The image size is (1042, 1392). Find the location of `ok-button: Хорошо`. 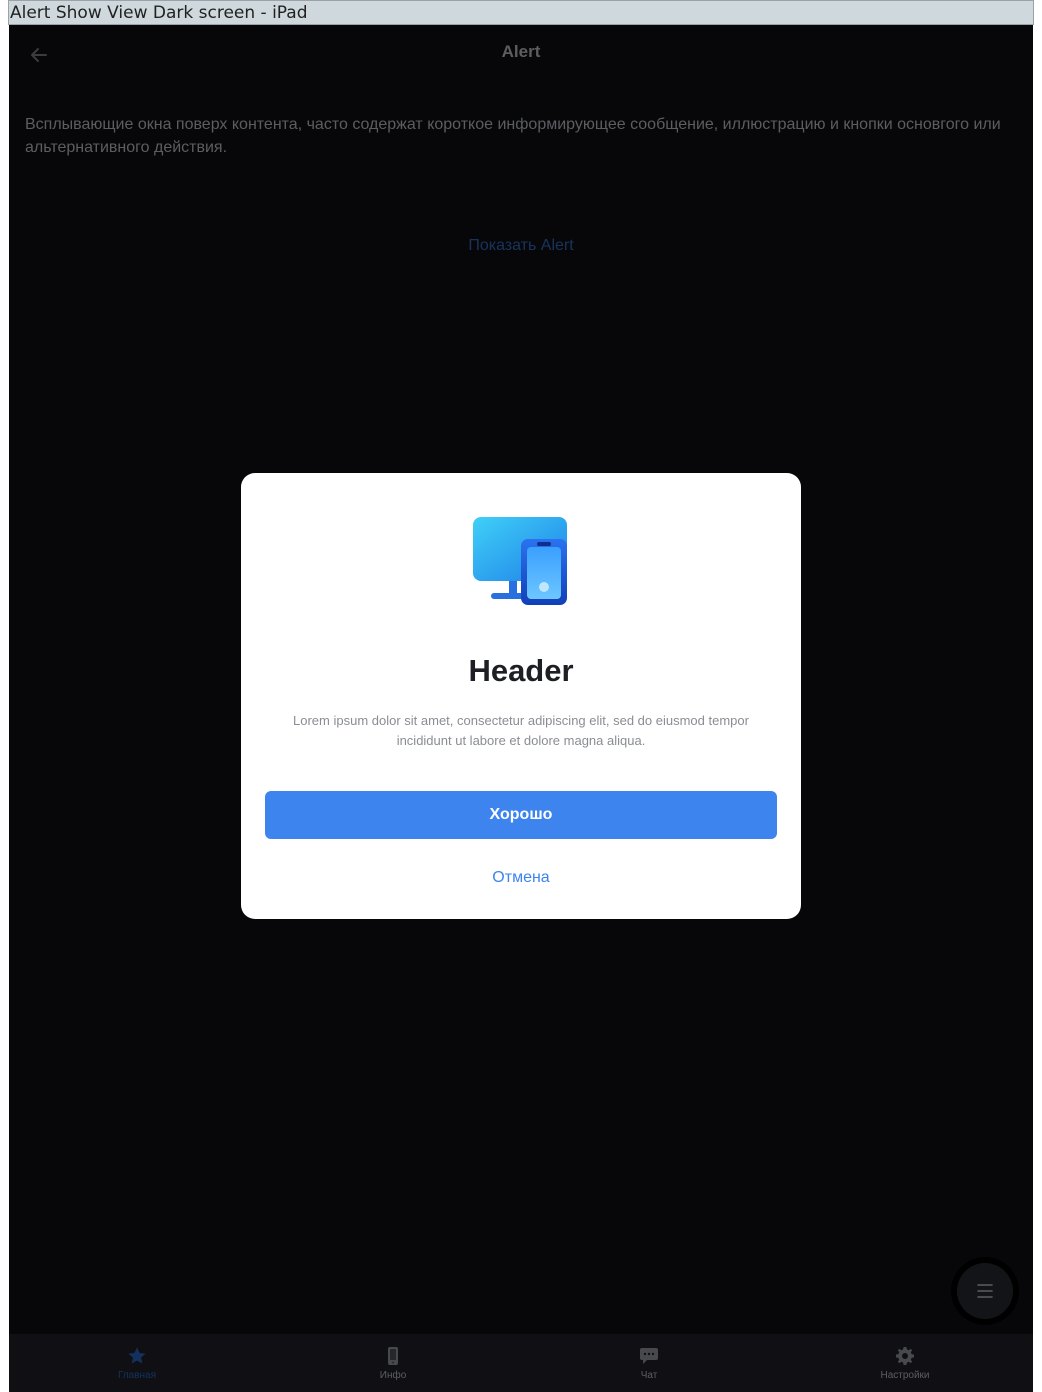

ok-button: Хорошо is located at coordinates (521, 815).